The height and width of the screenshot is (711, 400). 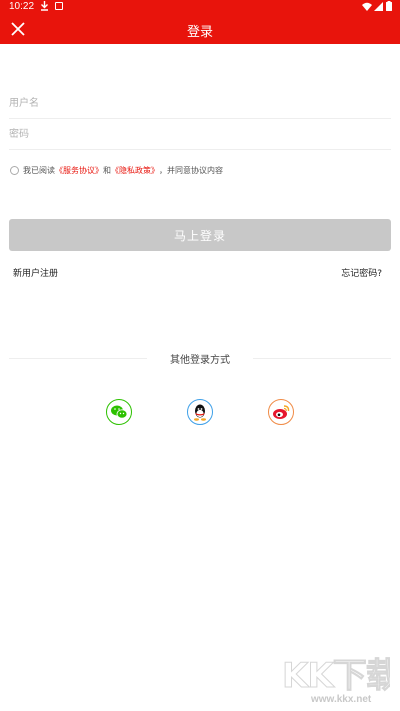 I want to click on password-field, so click(x=200, y=134).